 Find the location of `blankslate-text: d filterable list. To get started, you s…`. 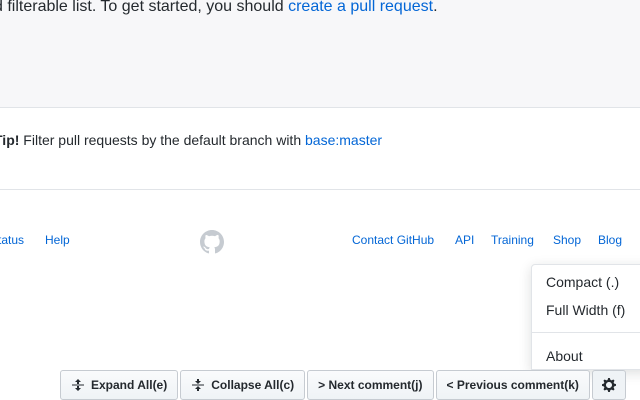

blankslate-text: d filterable list. To get started, you s… is located at coordinates (219, 9).